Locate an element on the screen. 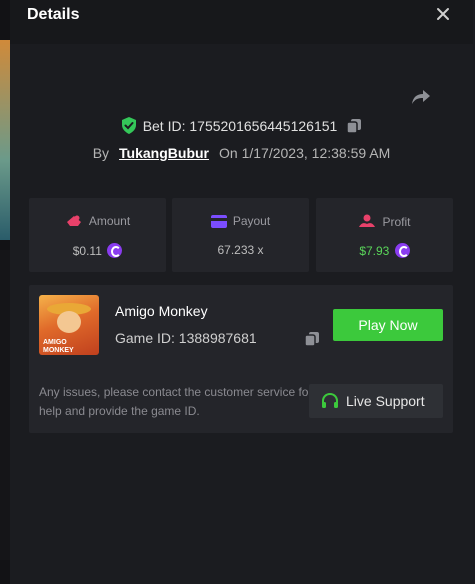 This screenshot has height=584, width=475. bet-id-label: Bet ID: is located at coordinates (164, 126).